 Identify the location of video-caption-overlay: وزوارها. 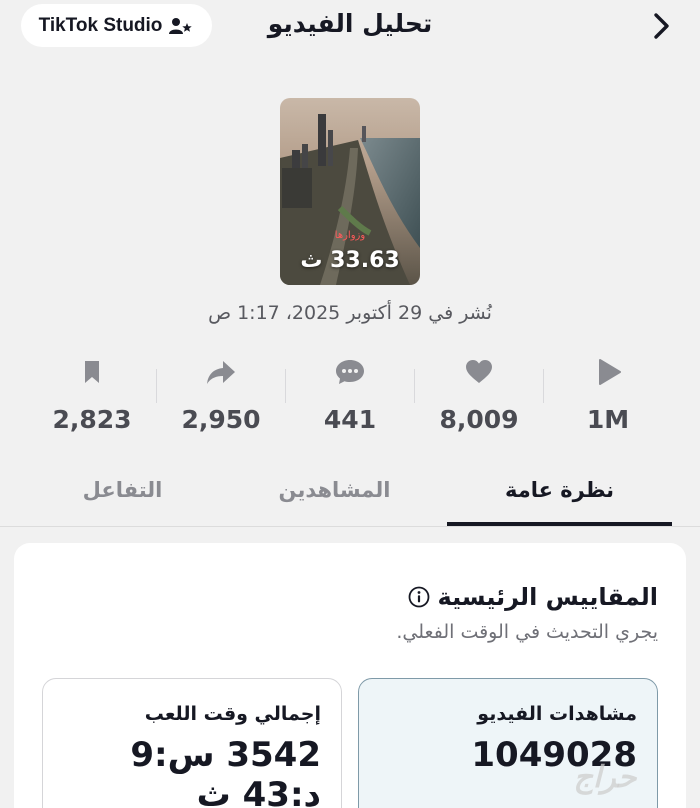
(350, 235).